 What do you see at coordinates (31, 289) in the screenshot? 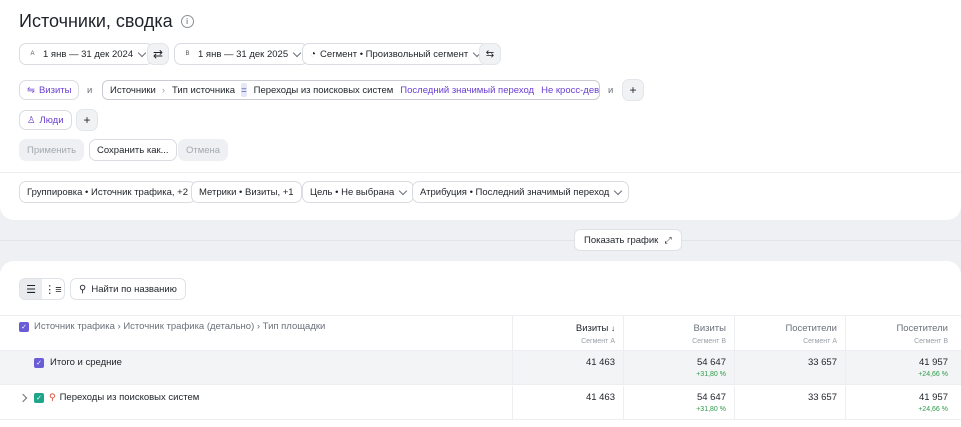
I see `list-view-icon: ☰` at bounding box center [31, 289].